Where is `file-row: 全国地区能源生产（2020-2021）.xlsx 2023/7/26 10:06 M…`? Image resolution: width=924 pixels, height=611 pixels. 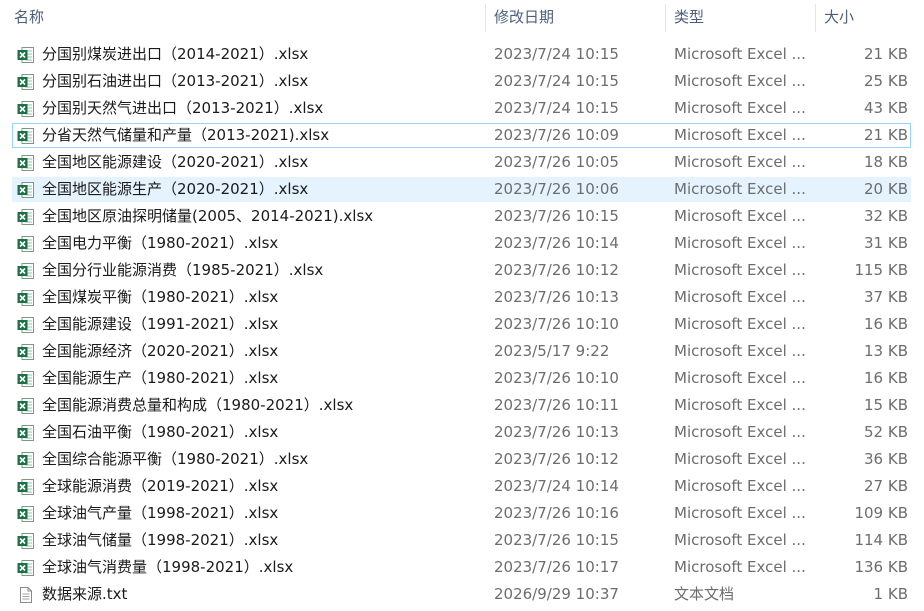
file-row: 全国地区能源生产（2020-2021）.xlsx 2023/7/26 10:06 M… is located at coordinates (462, 189).